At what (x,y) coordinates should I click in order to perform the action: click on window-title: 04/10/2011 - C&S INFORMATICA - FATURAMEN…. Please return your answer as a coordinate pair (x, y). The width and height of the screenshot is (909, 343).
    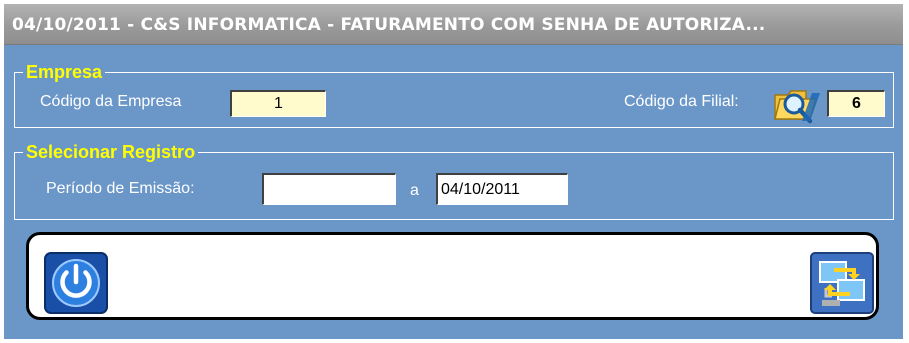
    Looking at the image, I should click on (389, 25).